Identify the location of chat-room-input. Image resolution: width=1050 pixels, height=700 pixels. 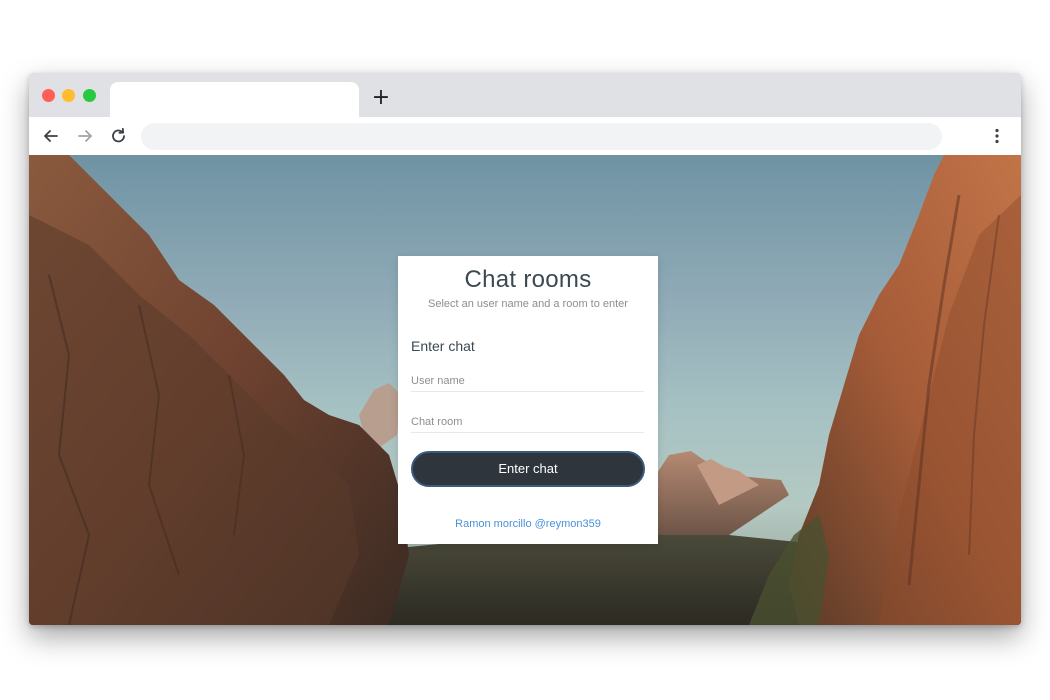
(527, 422).